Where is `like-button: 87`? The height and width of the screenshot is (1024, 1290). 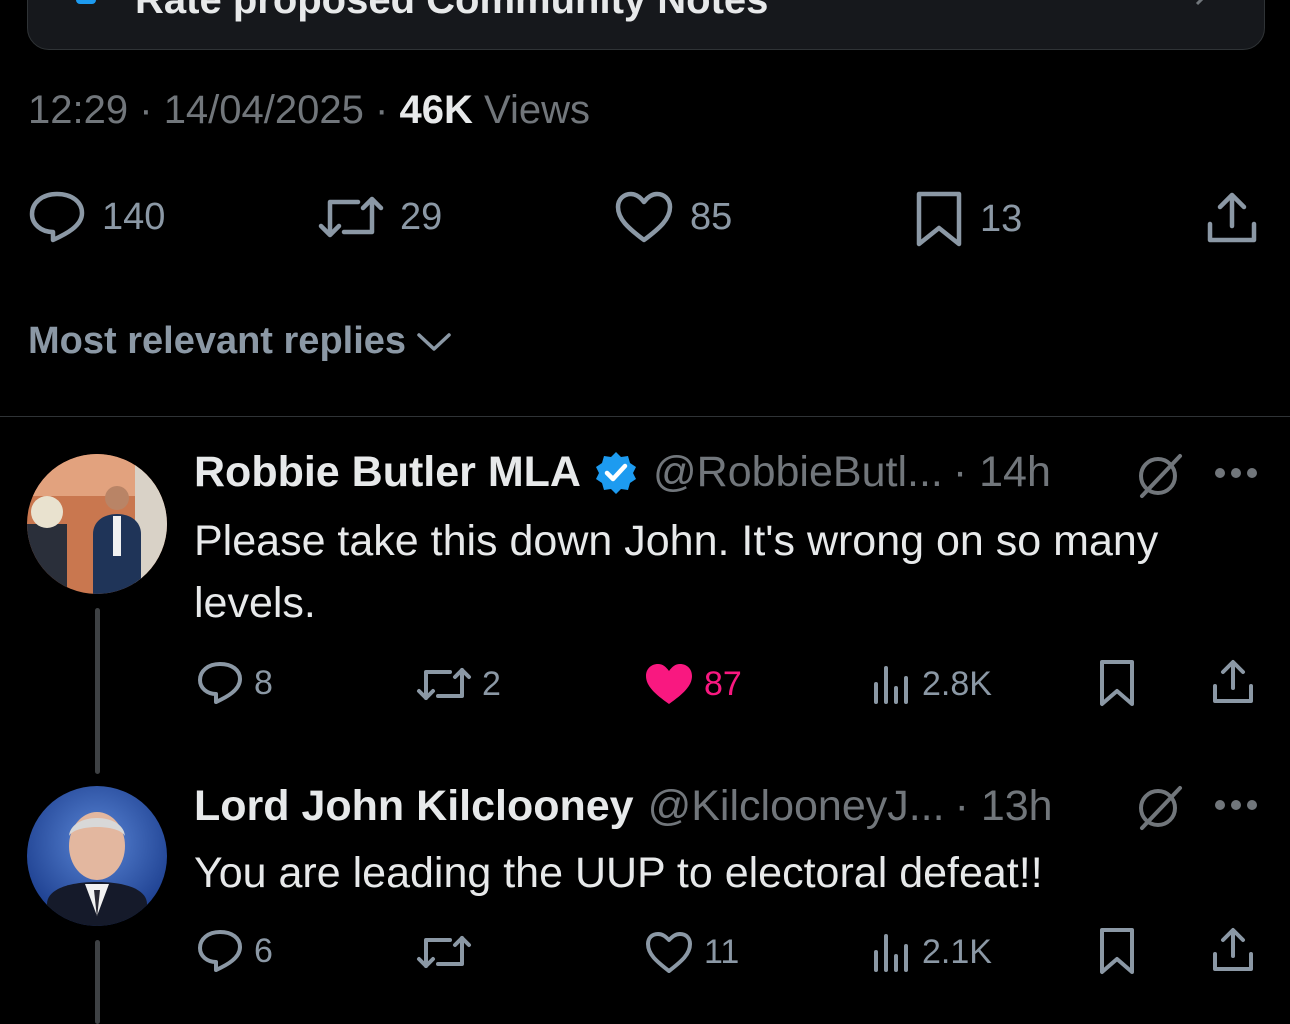 like-button: 87 is located at coordinates (693, 684).